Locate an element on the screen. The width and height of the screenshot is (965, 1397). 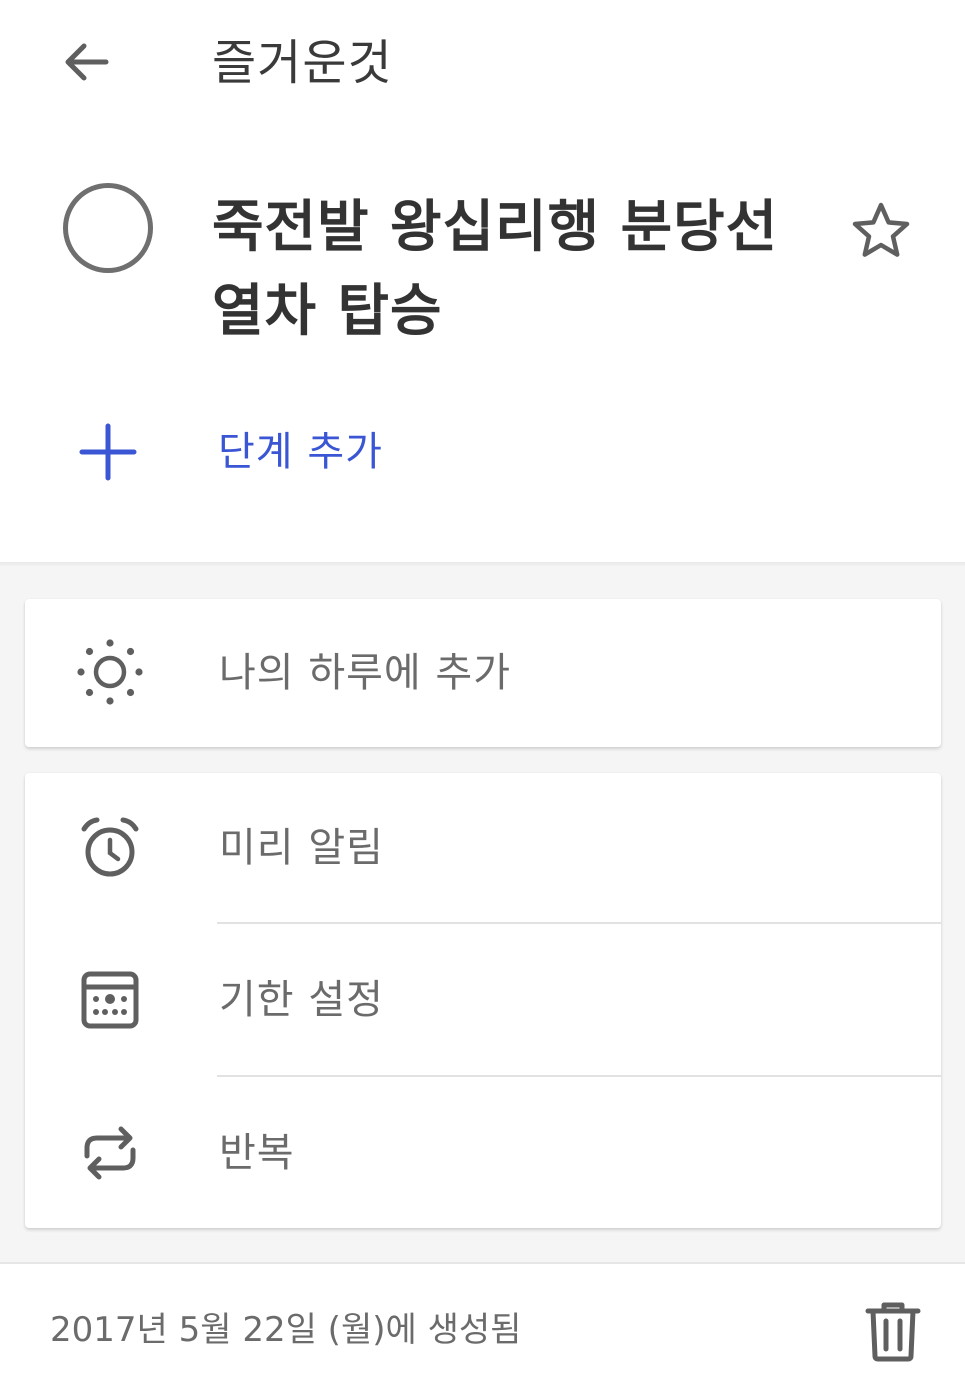
my-day-card: 나의 하루에 추가 is located at coordinates (483, 673).